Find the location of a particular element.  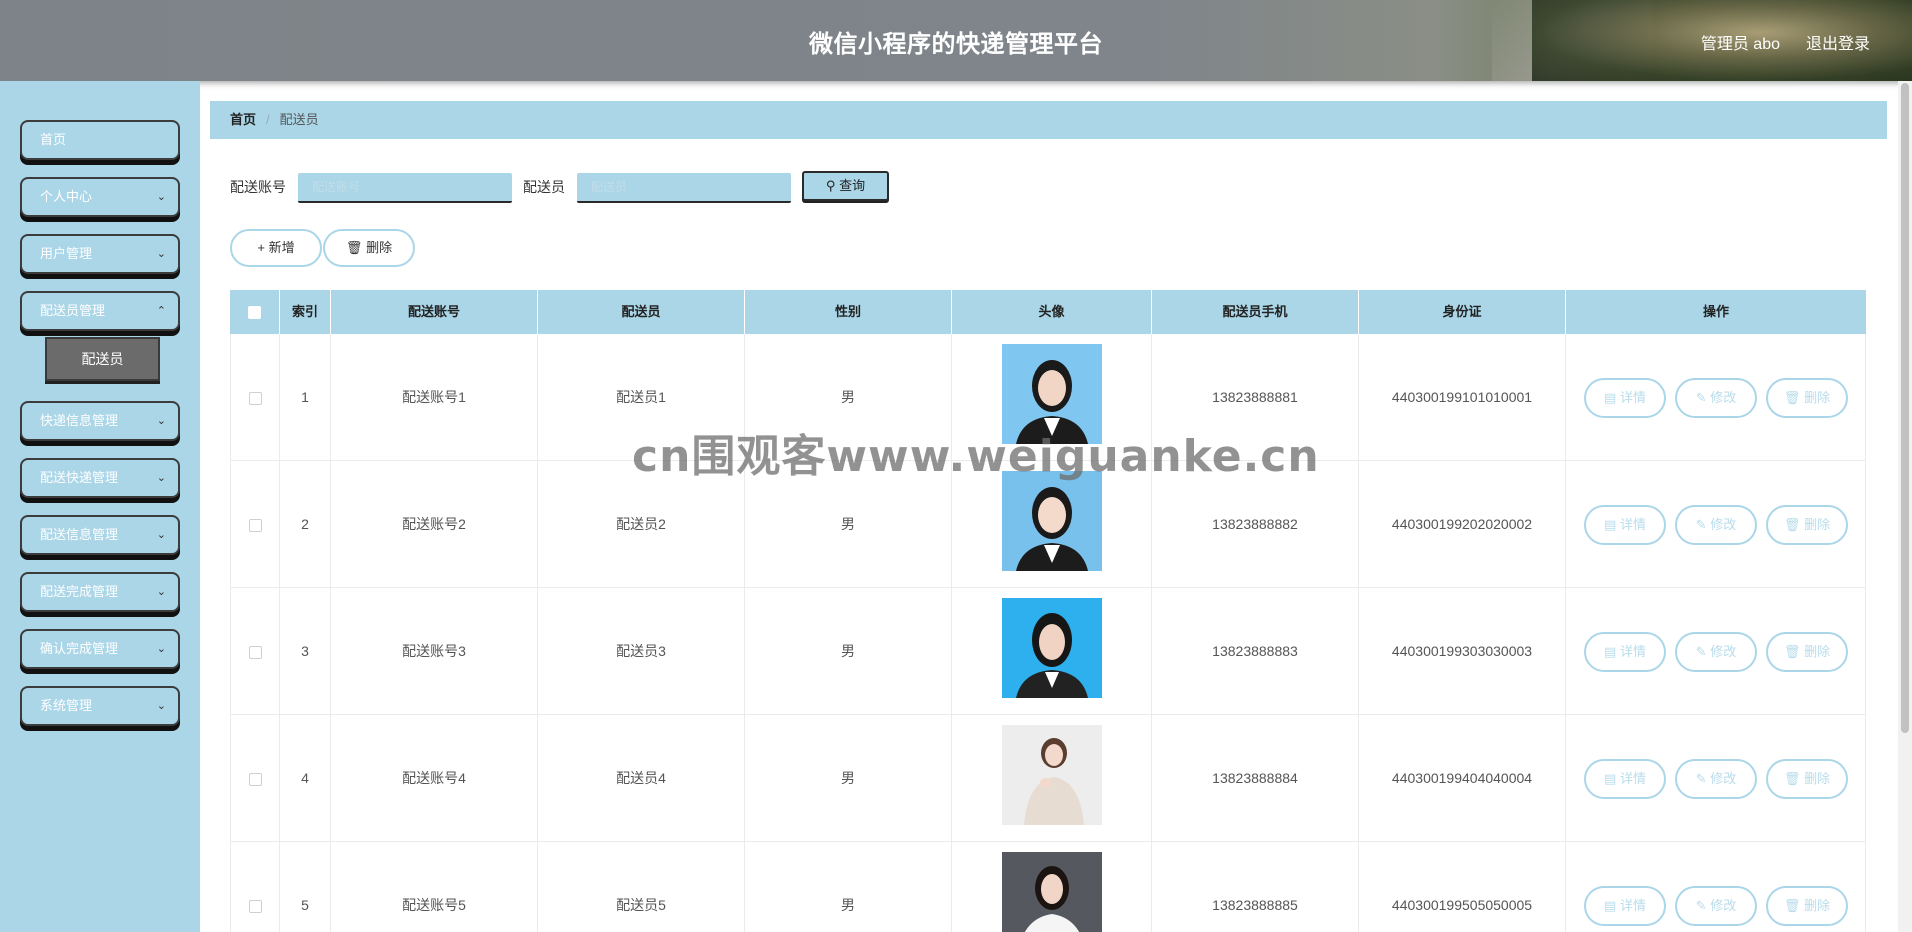

cell-account: 配送账号1 is located at coordinates (434, 397).